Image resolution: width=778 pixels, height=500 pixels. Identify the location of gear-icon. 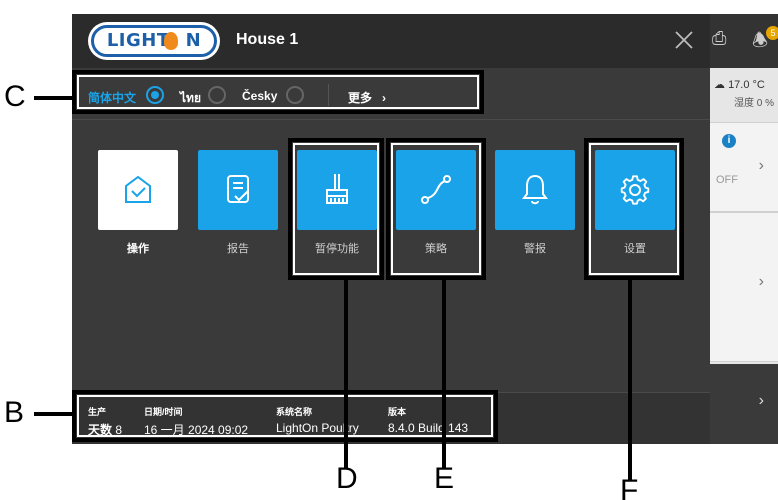
(635, 190).